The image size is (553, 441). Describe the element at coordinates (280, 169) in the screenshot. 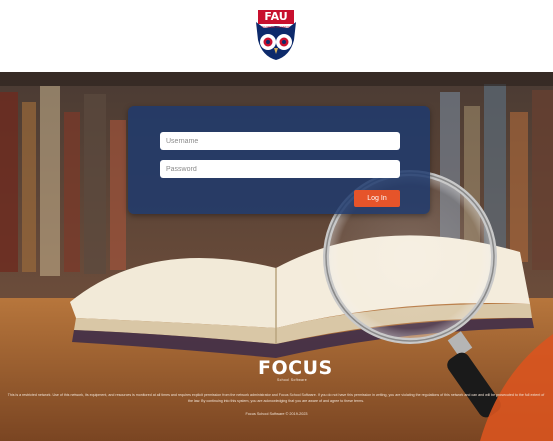

I see `password-input` at that location.